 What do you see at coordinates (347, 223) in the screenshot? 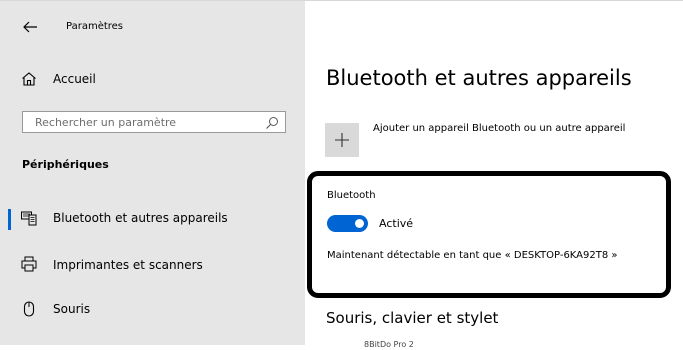
I see `bluetooth-toggle` at bounding box center [347, 223].